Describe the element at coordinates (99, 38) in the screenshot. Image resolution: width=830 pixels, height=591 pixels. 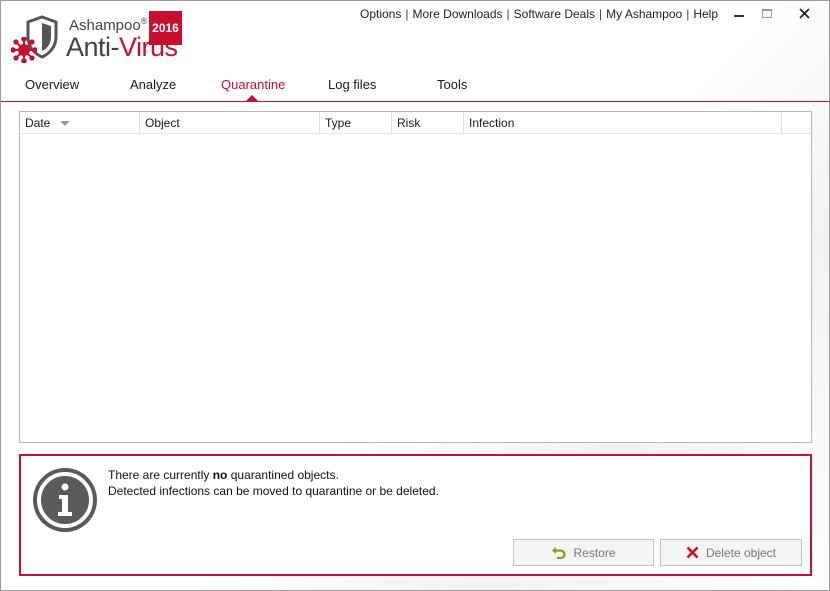
I see `app-logo: Ashampoo® Anti-Virus 2016` at that location.